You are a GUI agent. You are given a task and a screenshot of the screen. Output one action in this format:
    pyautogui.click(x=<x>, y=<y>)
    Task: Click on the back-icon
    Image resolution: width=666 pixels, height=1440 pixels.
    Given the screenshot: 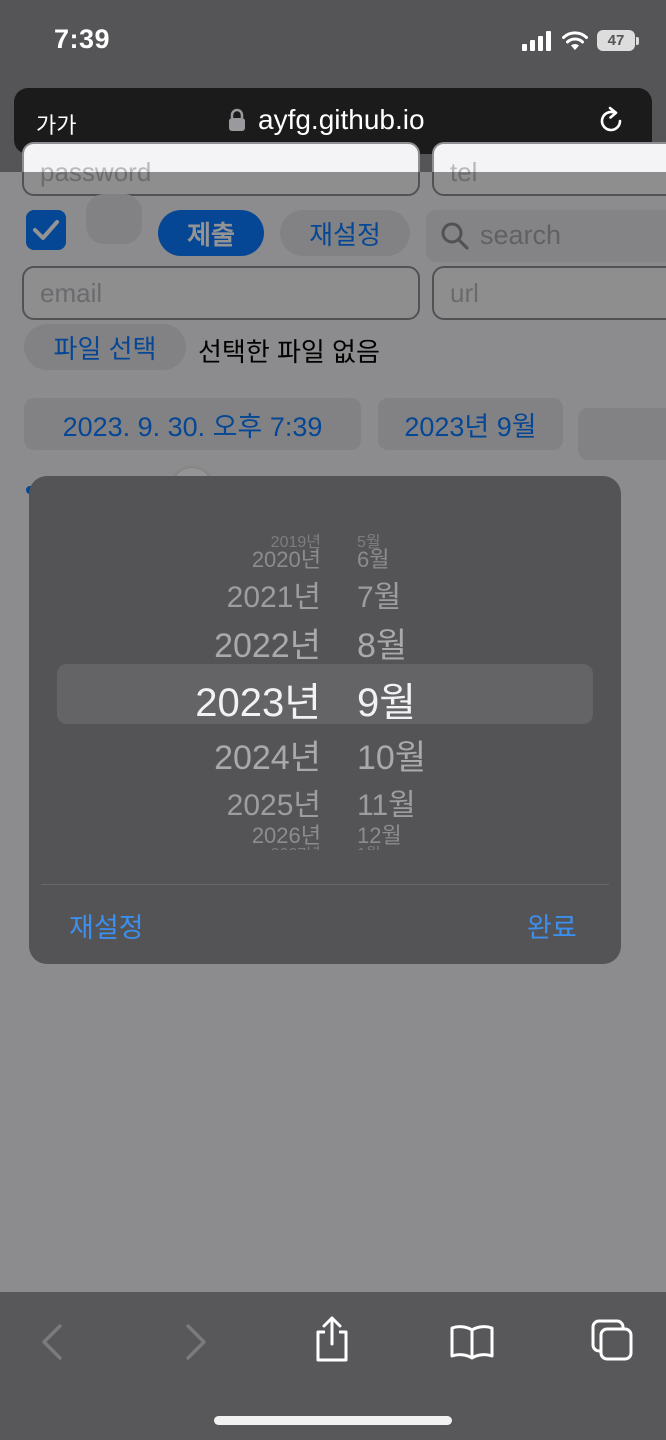 What is the action you would take?
    pyautogui.click(x=52, y=1342)
    